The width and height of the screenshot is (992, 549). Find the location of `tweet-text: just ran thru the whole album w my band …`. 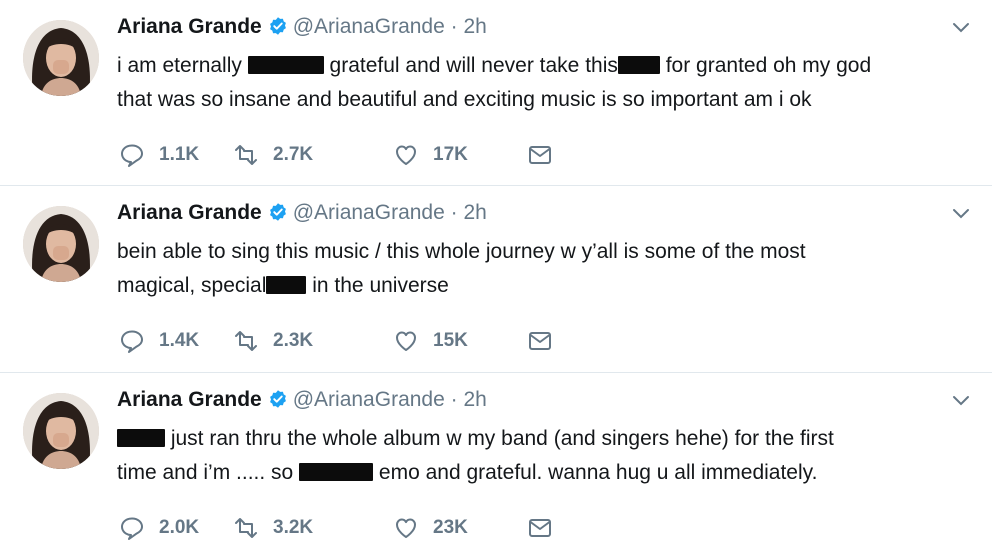

tweet-text: just ran thru the whole album w my band … is located at coordinates (547, 456).